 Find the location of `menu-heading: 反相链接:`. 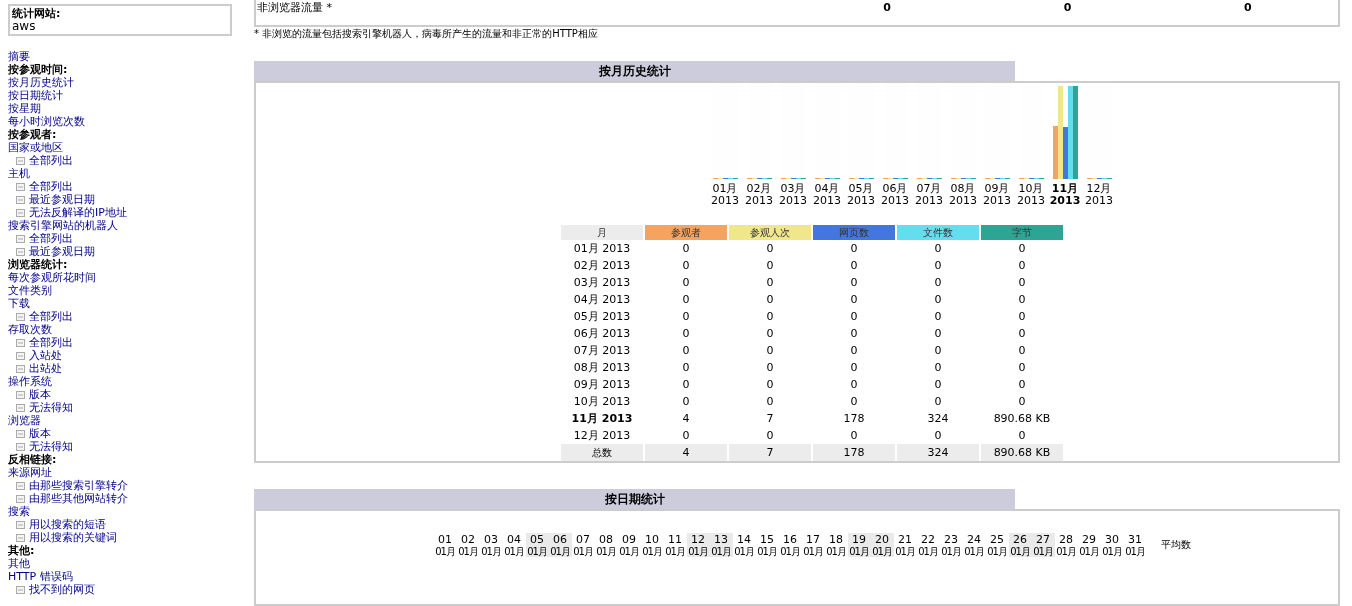

menu-heading: 反相链接: is located at coordinates (33, 459).